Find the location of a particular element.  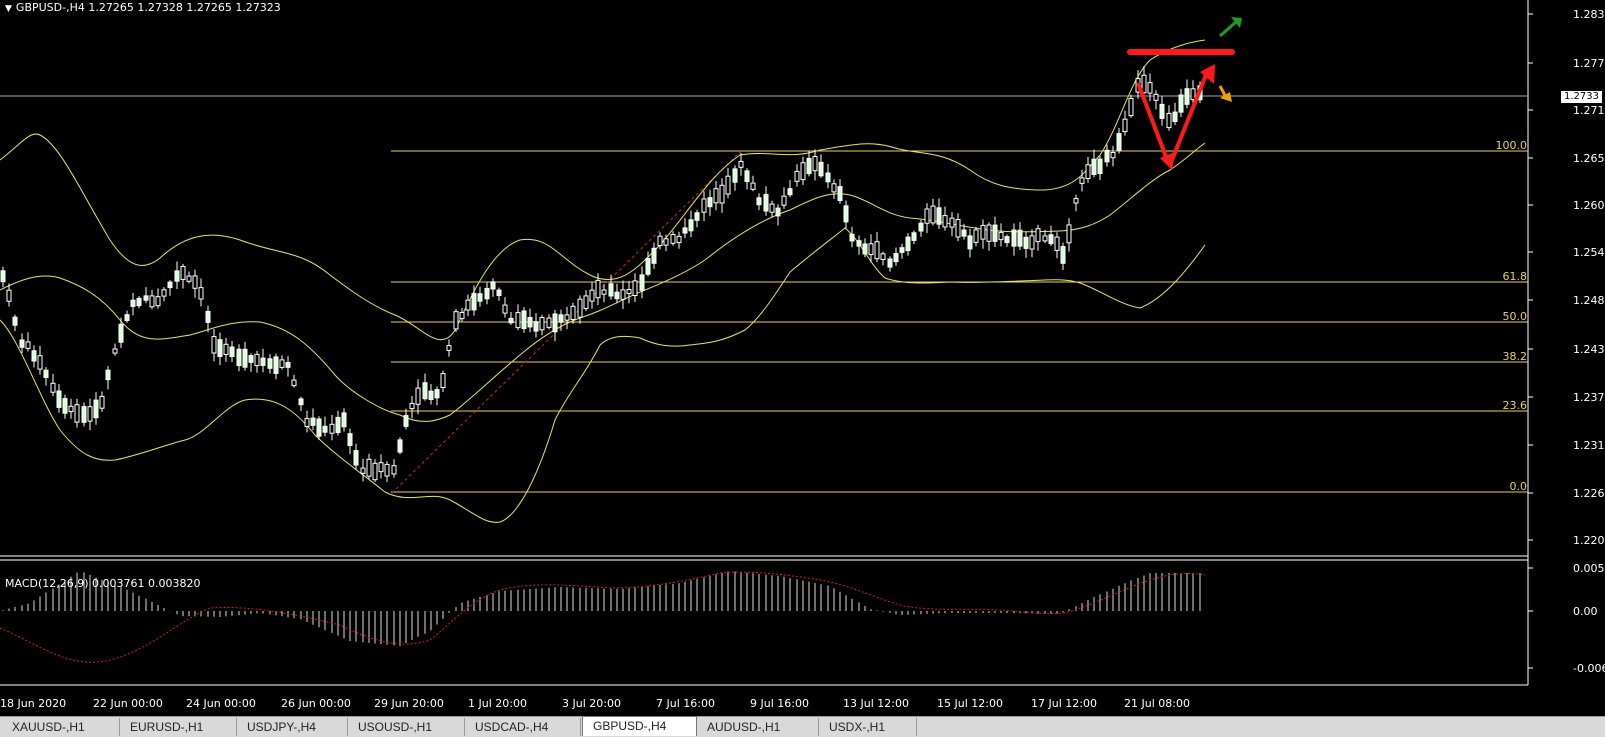

tab-gbpusd: GBPUSD-,H4 is located at coordinates (639, 726).